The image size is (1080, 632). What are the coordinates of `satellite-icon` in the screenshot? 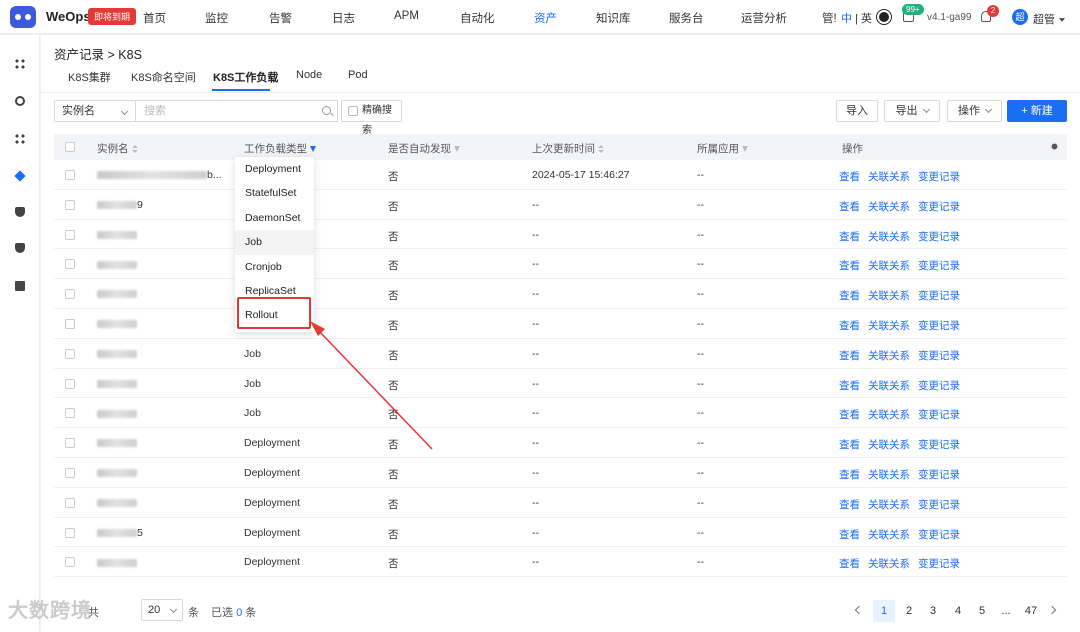 It's located at (20, 101).